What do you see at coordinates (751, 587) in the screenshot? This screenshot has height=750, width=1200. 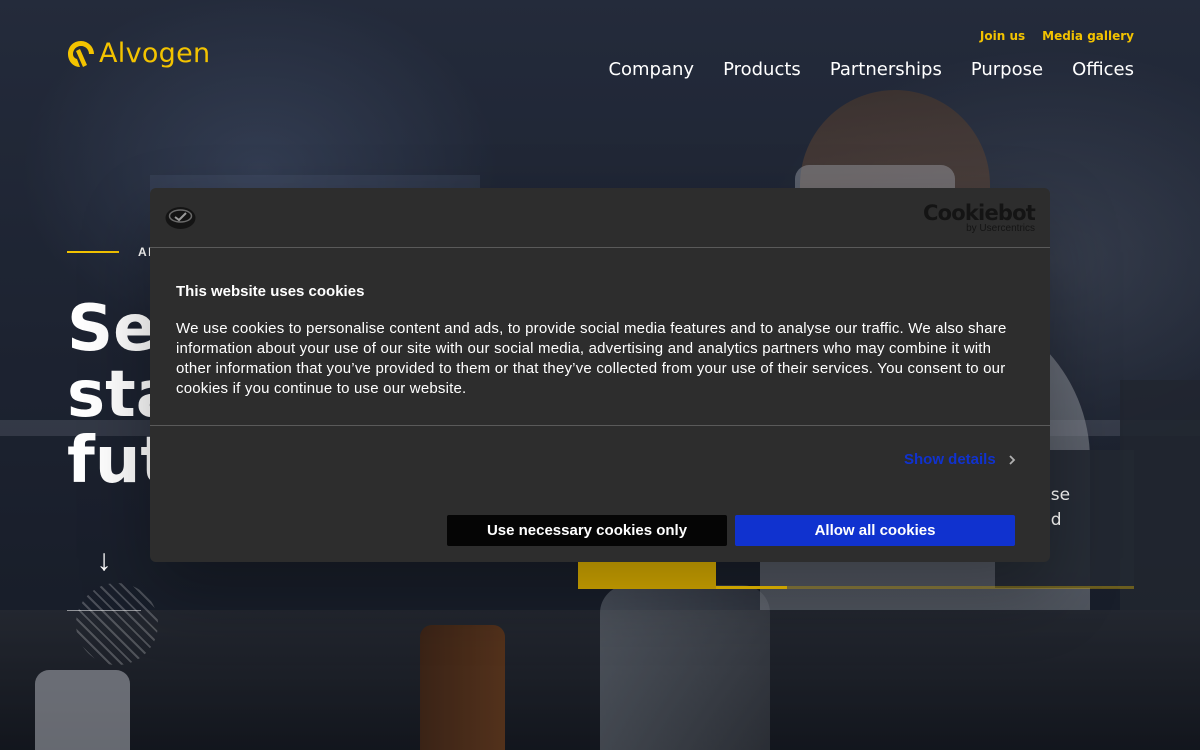 I see `slider-progress` at bounding box center [751, 587].